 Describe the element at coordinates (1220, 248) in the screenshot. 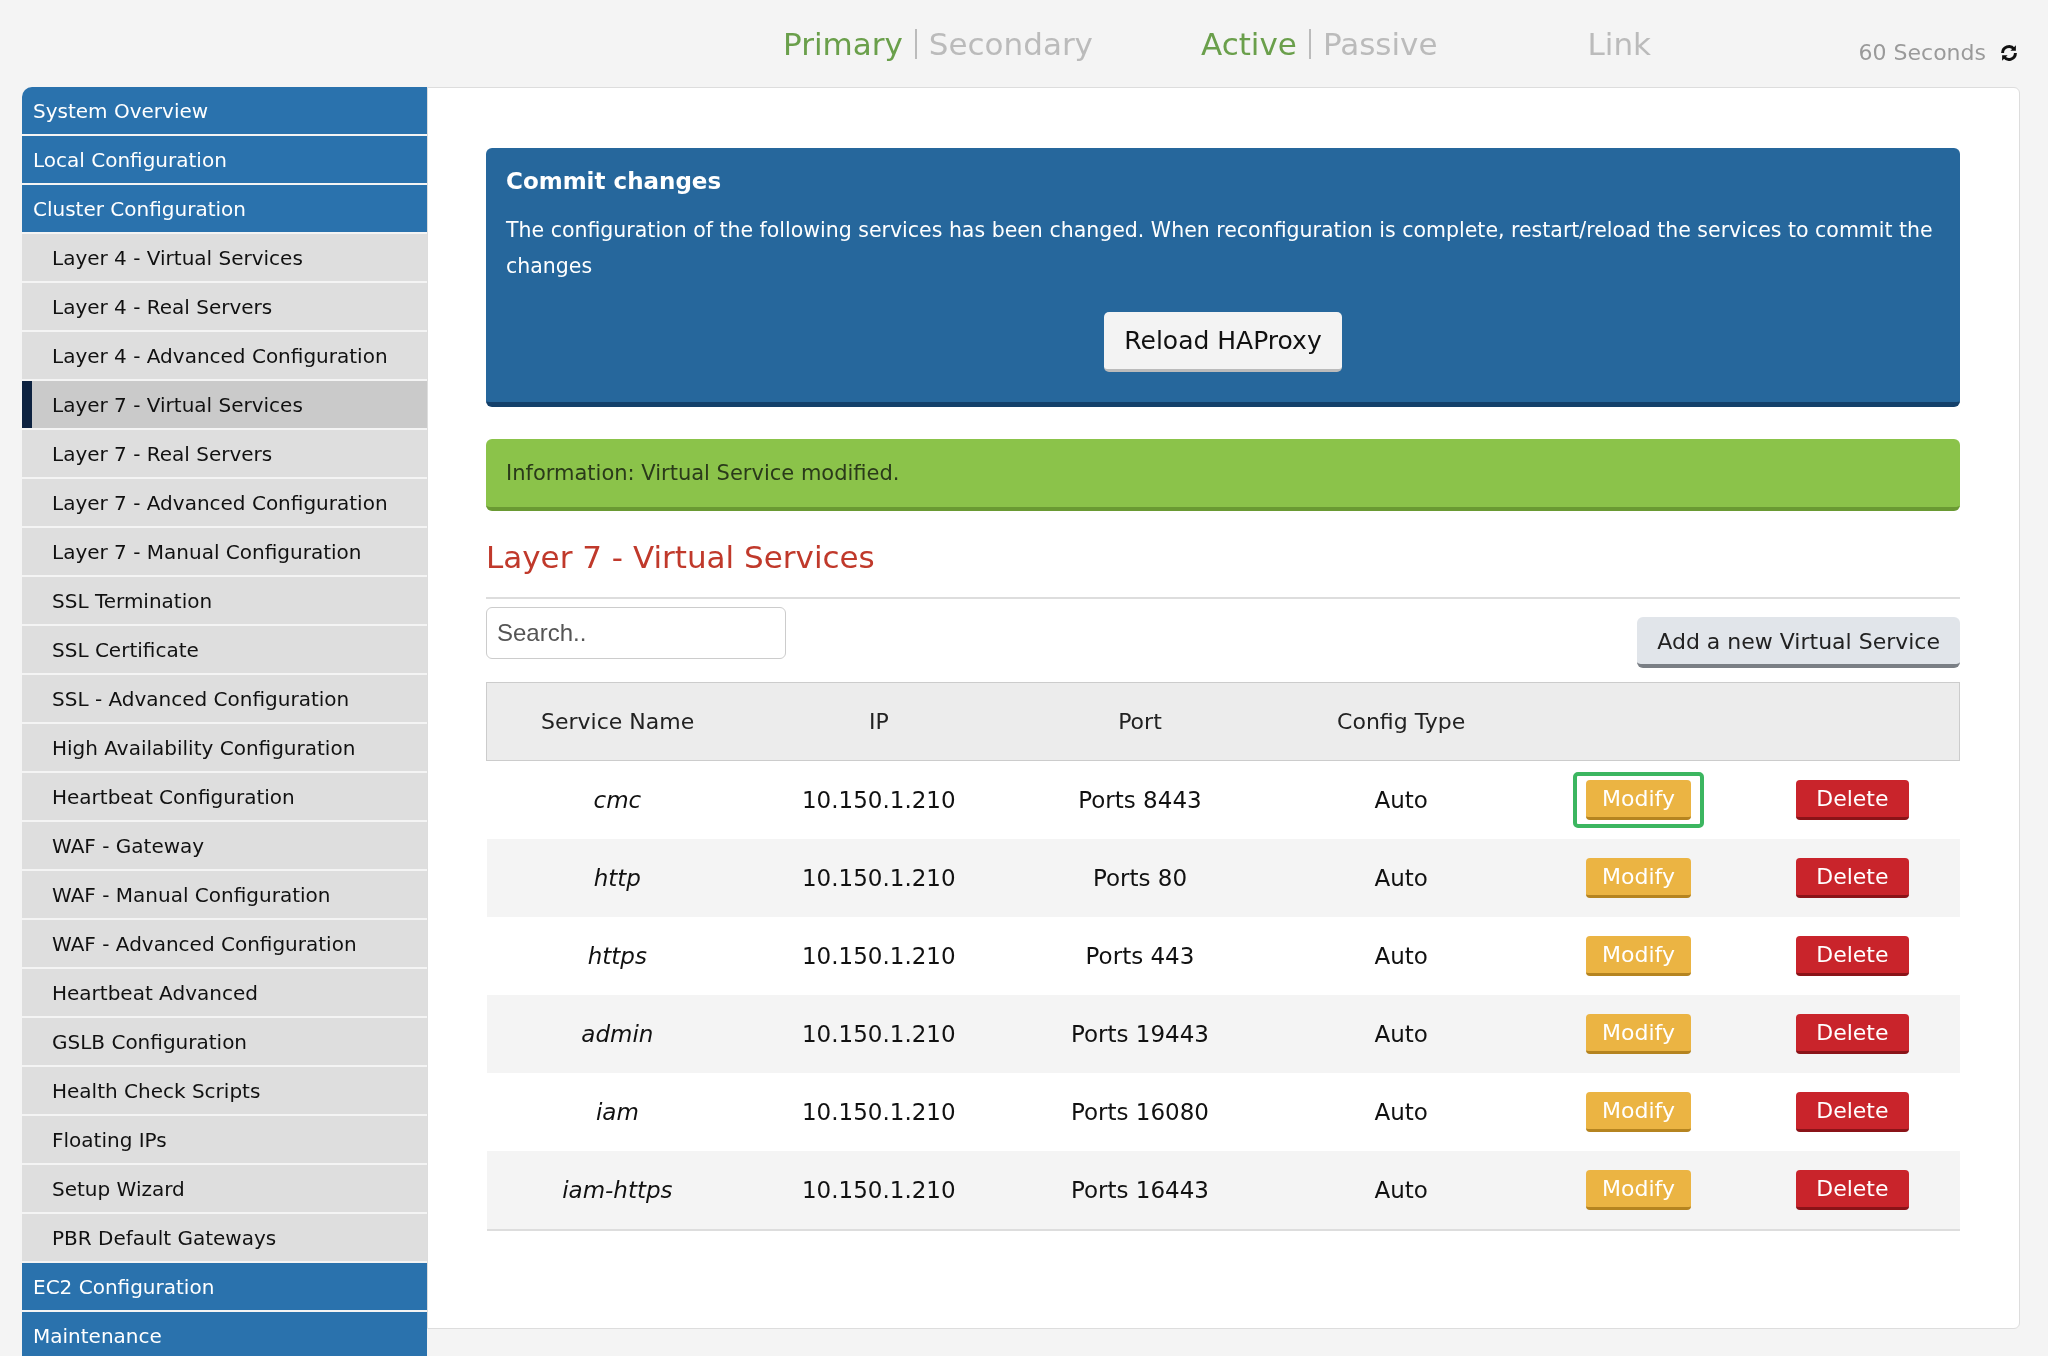

I see `commit-message: The configuration of the following services has been changed. When reconfiguration is complete, restart/reload the services to commit the changes` at that location.